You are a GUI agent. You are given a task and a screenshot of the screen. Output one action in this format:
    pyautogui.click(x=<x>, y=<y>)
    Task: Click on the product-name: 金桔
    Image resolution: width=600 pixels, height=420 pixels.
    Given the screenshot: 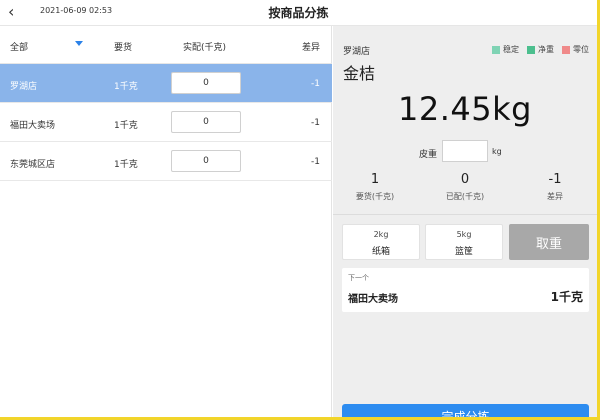 What is the action you would take?
    pyautogui.click(x=359, y=73)
    